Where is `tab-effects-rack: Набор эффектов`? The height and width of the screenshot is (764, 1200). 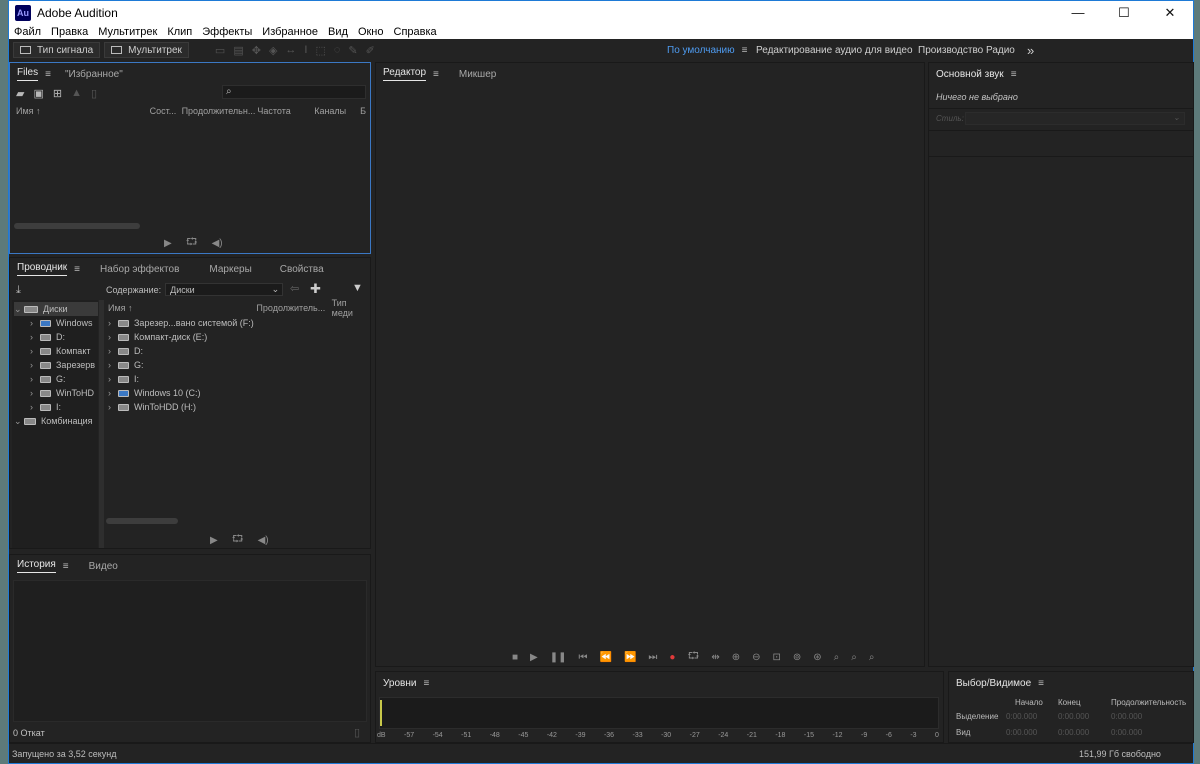
tab-effects-rack: Набор эффектов is located at coordinates (139, 269).